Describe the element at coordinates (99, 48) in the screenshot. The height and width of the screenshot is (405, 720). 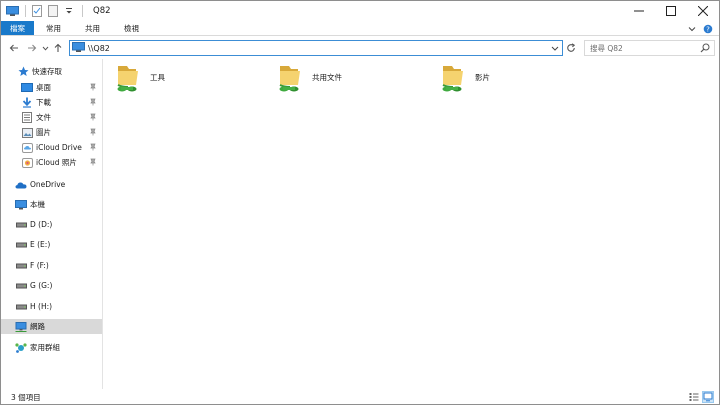
I see `address-path: \\Q82` at that location.